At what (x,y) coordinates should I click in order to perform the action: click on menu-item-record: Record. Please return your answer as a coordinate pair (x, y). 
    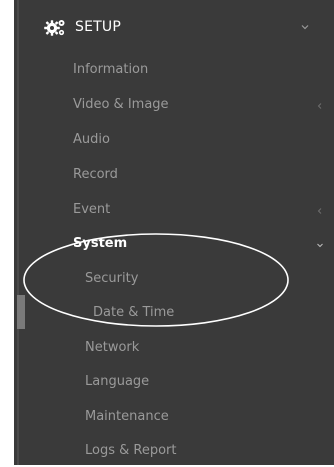
    Looking at the image, I should click on (174, 176).